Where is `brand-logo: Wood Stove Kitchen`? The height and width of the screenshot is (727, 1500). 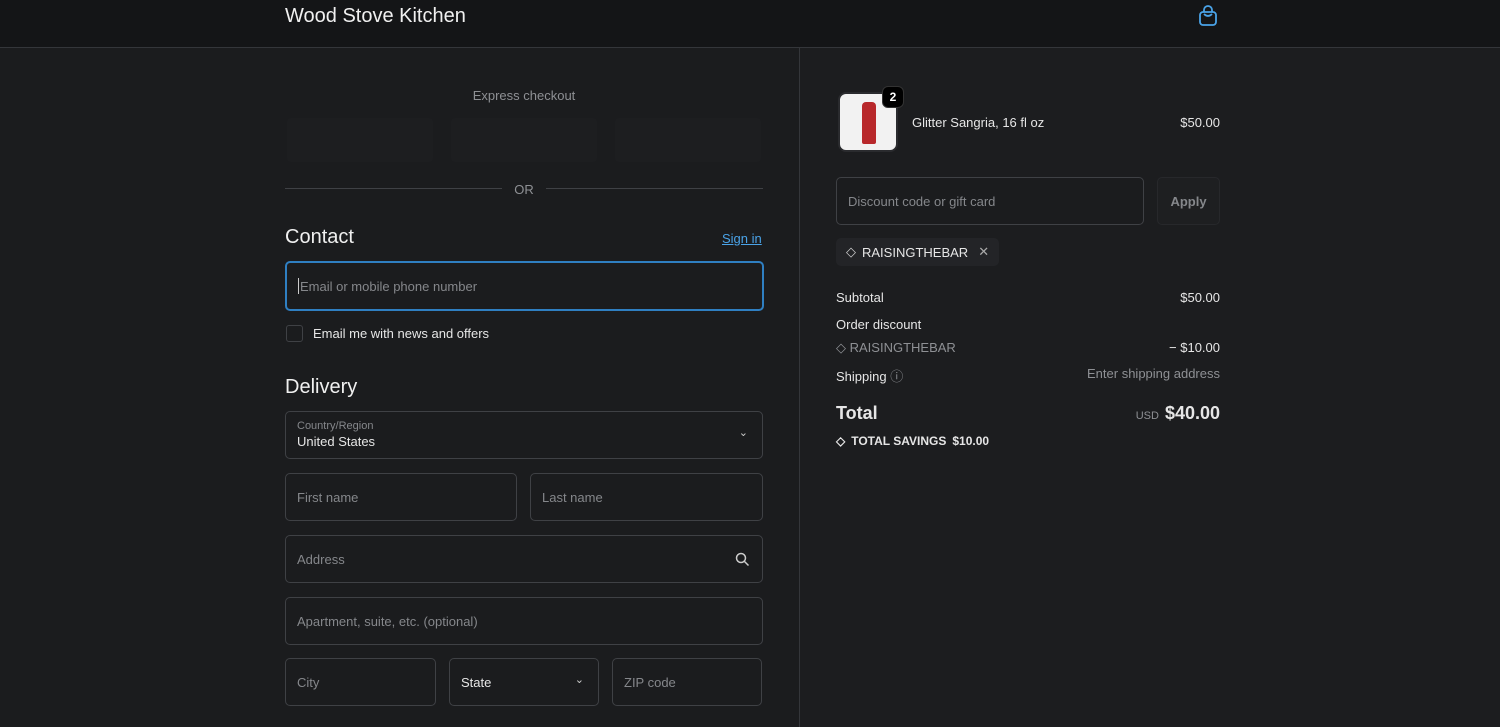
brand-logo: Wood Stove Kitchen is located at coordinates (375, 16).